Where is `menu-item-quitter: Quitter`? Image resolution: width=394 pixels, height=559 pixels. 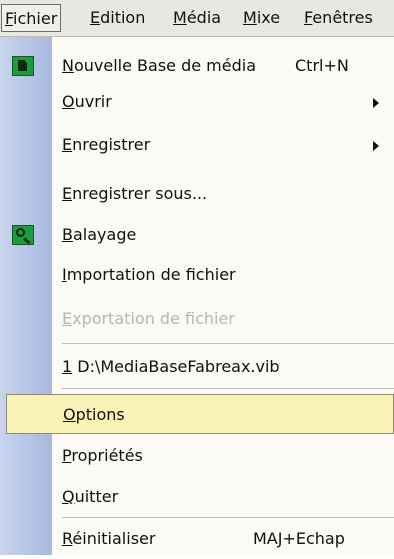
menu-item-quitter: Quitter is located at coordinates (197, 497).